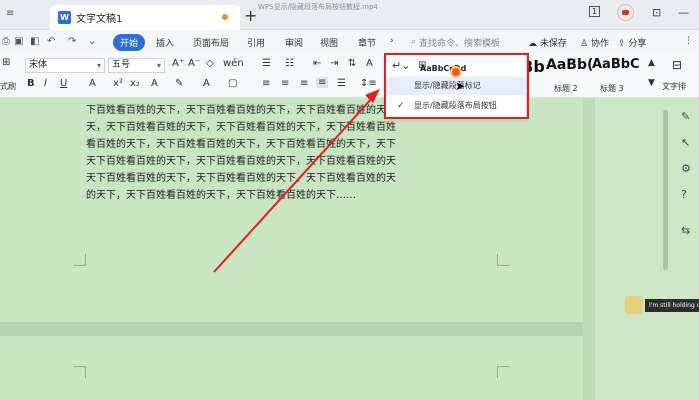  Describe the element at coordinates (368, 83) in the screenshot. I see `line-spacing-icon: ↕≡` at that location.